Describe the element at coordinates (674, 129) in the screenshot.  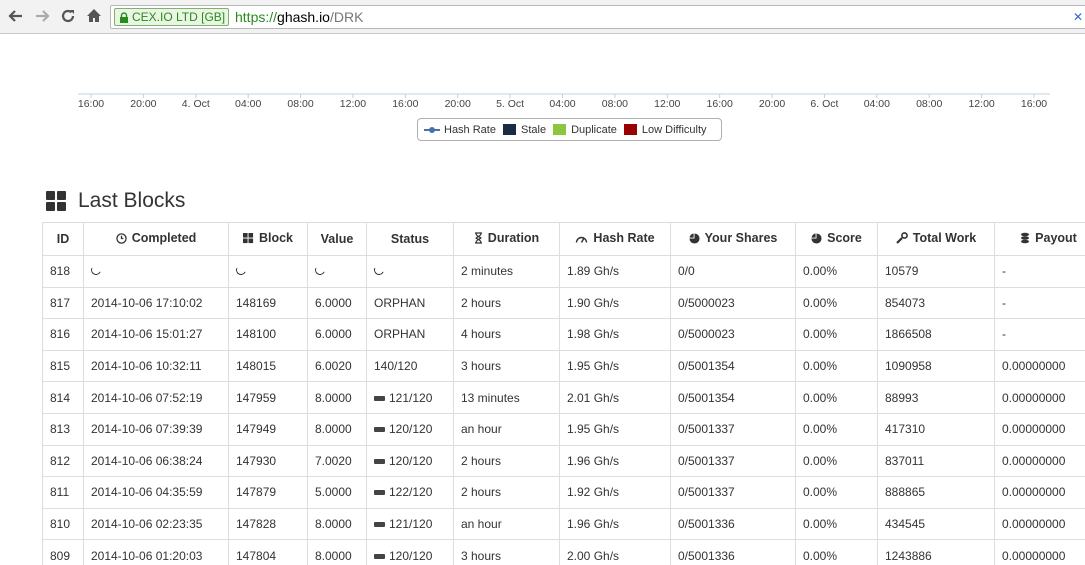
I see `legend-label: Low Difficulty` at that location.